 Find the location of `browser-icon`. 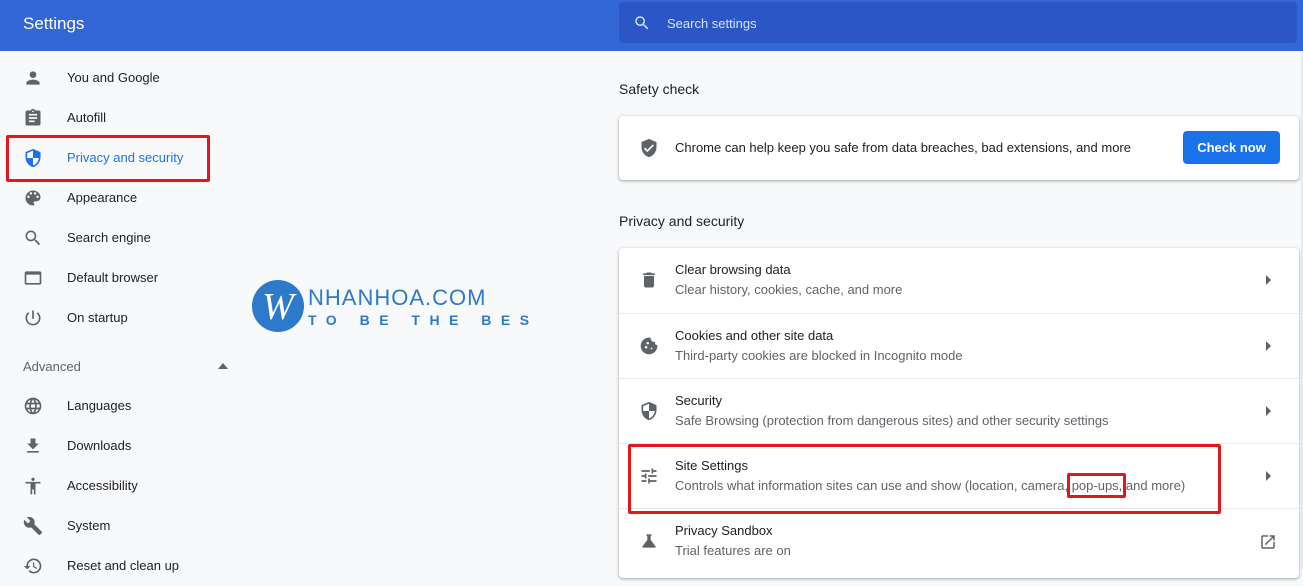

browser-icon is located at coordinates (33, 278).